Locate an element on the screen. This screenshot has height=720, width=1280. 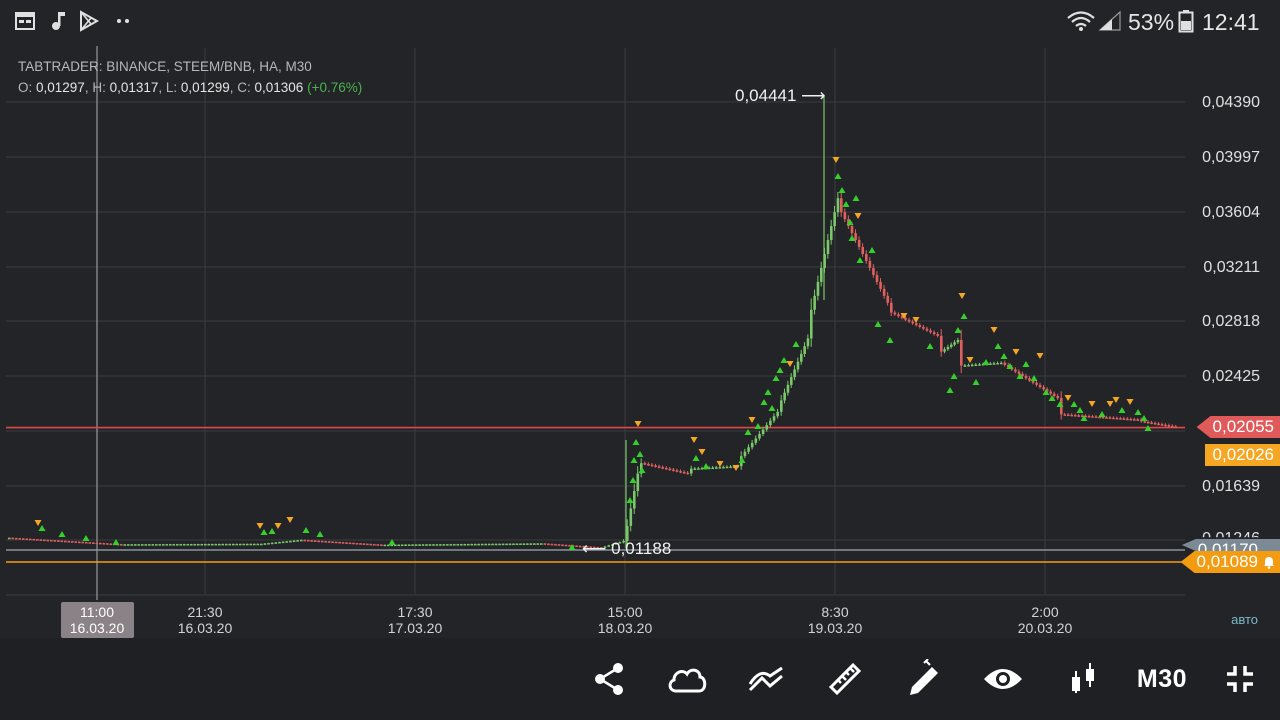
visibility-button is located at coordinates (1003, 679).